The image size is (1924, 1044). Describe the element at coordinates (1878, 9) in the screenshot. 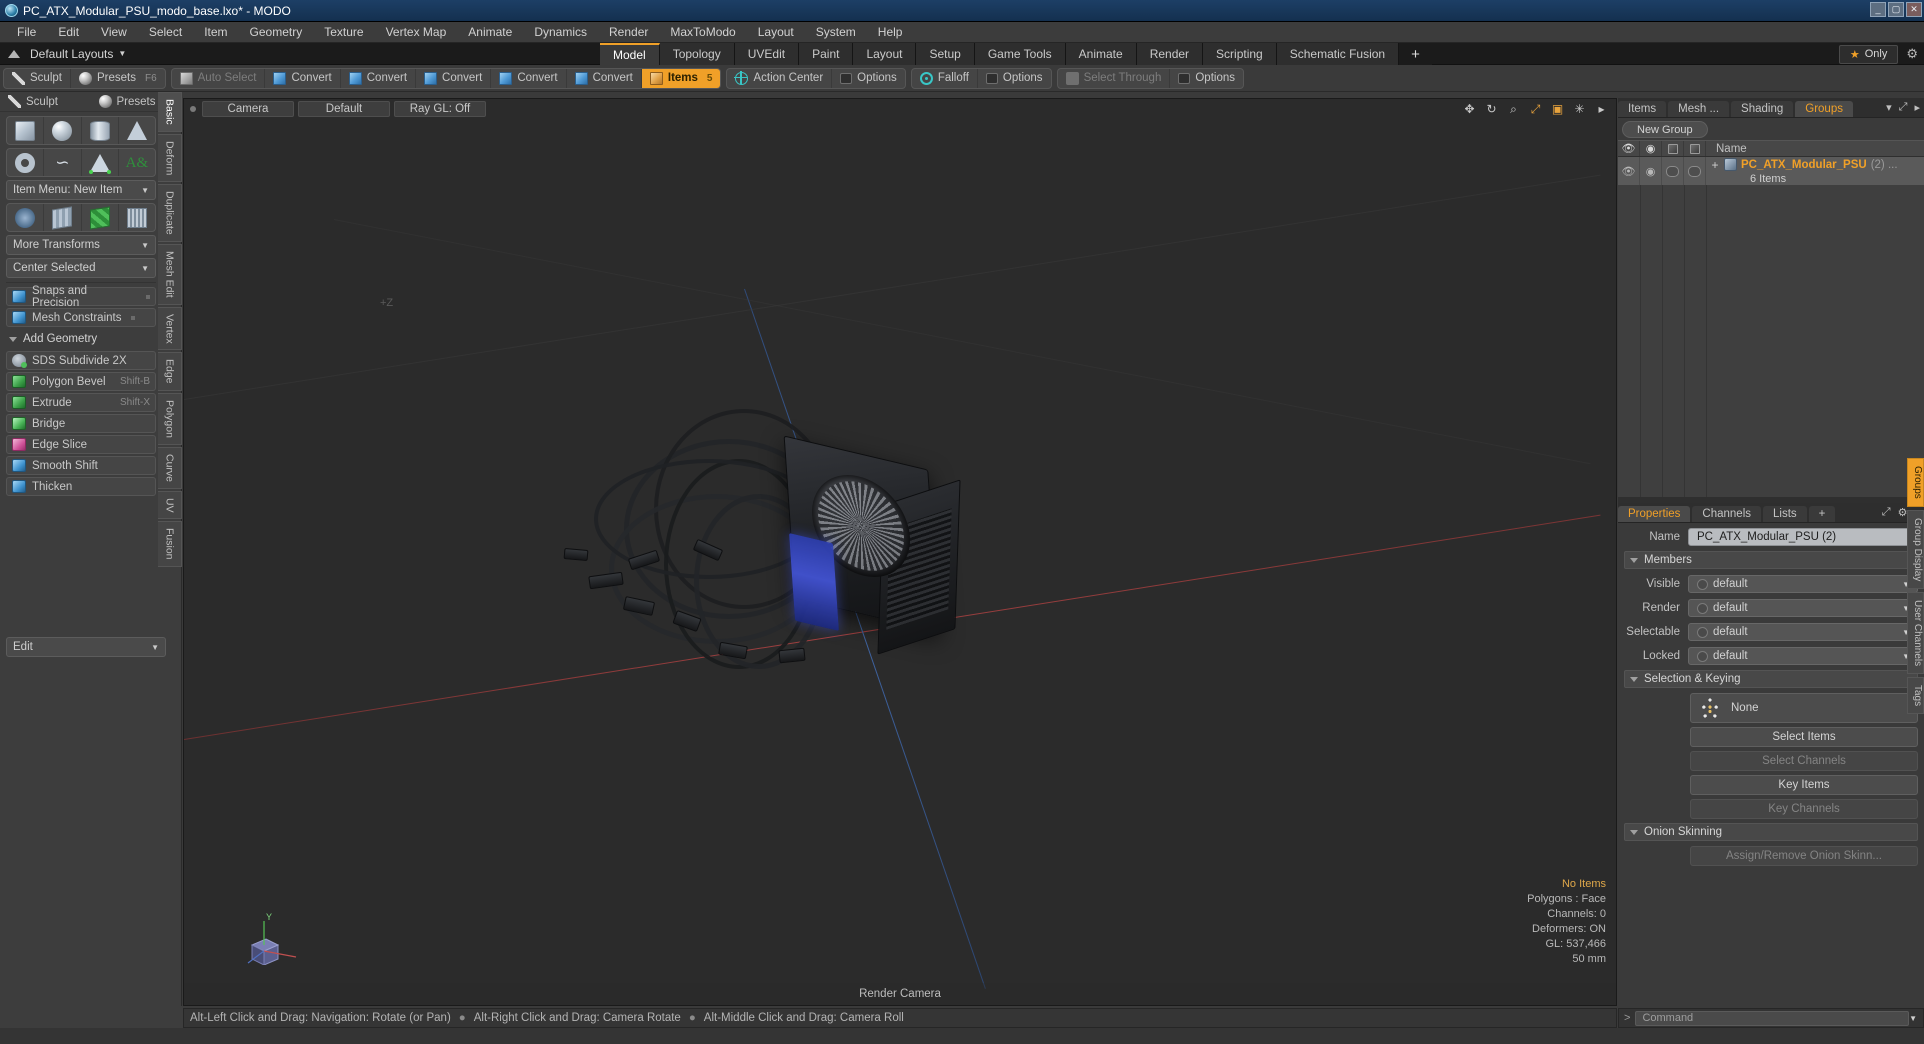

I see `minimize-button: _` at that location.